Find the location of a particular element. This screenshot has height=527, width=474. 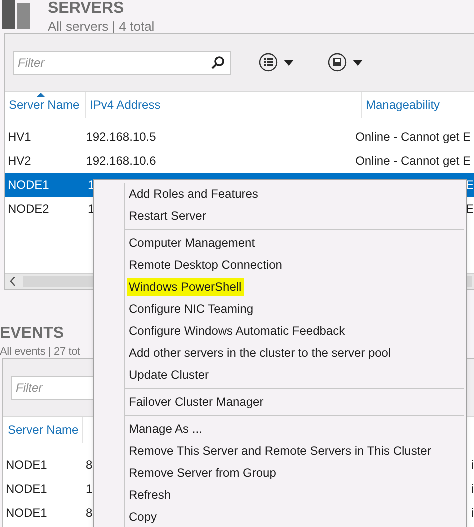

menu-item: Configure Windows Automatic Feedback is located at coordinates (237, 331).